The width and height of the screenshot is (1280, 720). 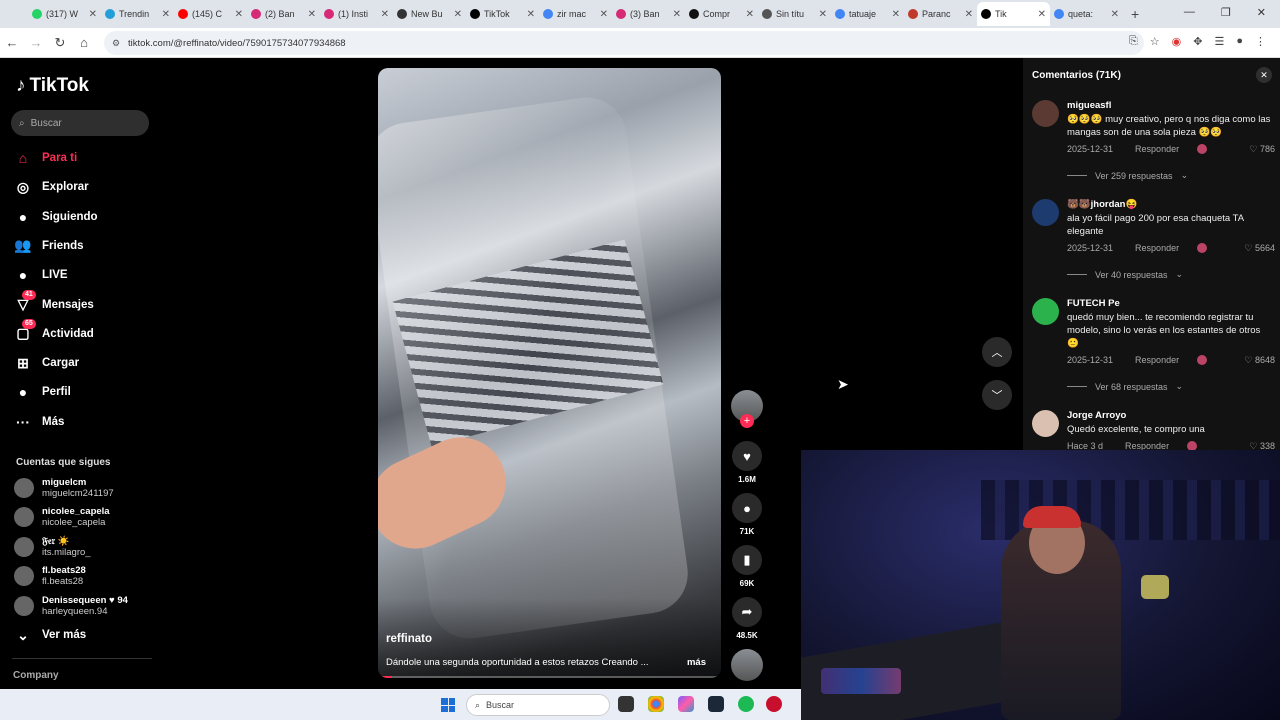 What do you see at coordinates (1197, 41) in the screenshot?
I see `extensions-icon: ✥` at bounding box center [1197, 41].